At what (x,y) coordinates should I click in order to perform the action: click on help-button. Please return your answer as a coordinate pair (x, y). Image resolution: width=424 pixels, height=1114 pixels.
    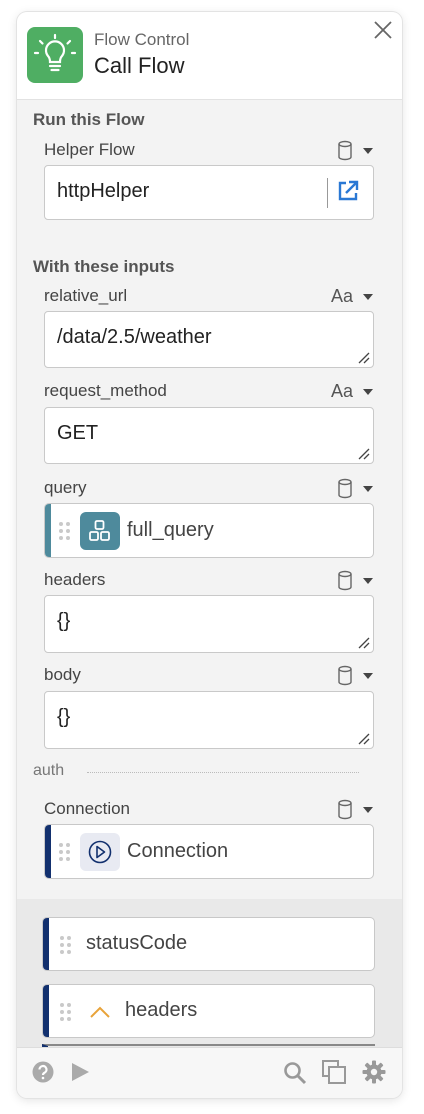
    Looking at the image, I should click on (43, 1074).